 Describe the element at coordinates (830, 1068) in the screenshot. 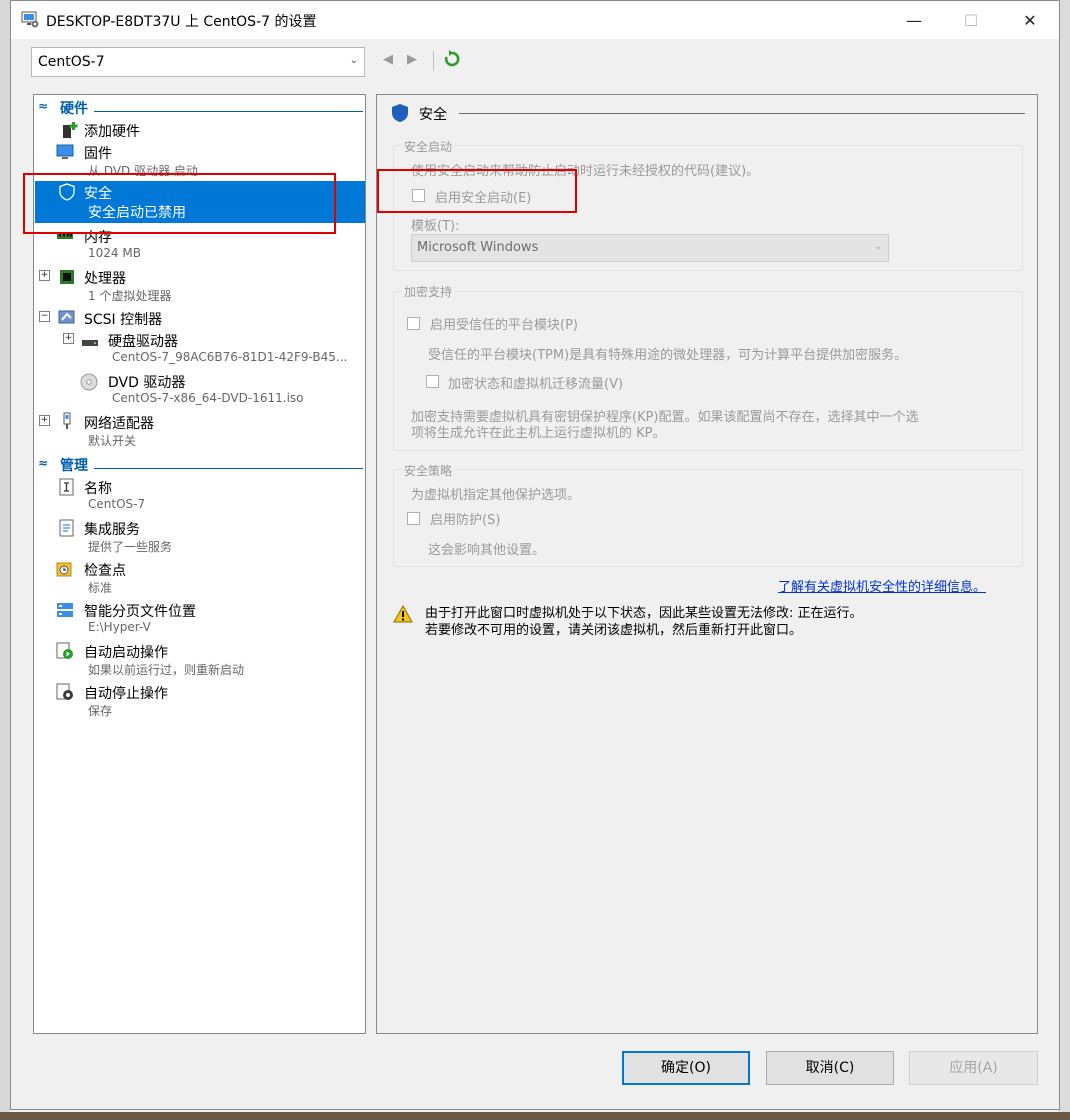

I see `cancel-button: 取消(C)` at that location.